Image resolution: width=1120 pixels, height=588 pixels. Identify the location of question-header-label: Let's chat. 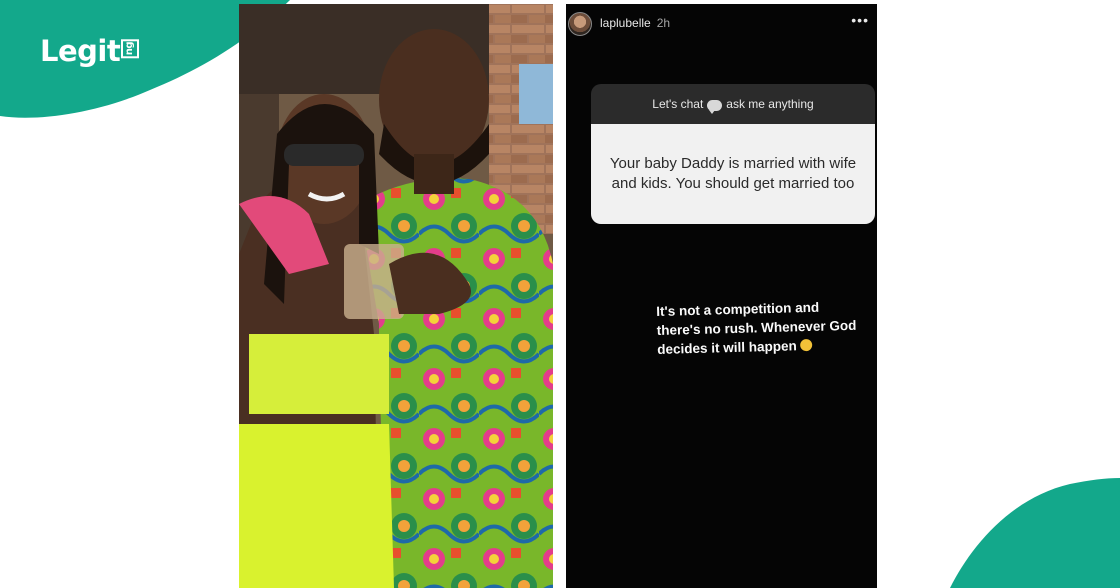
(678, 104).